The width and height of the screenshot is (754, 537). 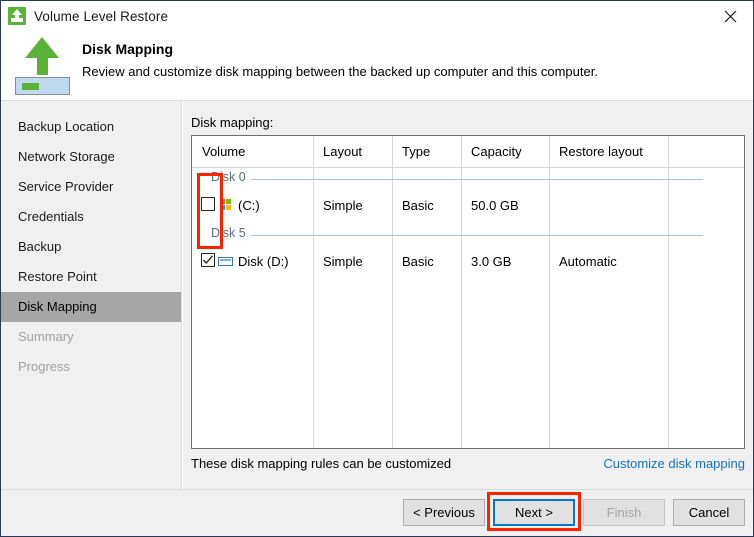 I want to click on disk-group-header: Disk 0, so click(x=468, y=178).